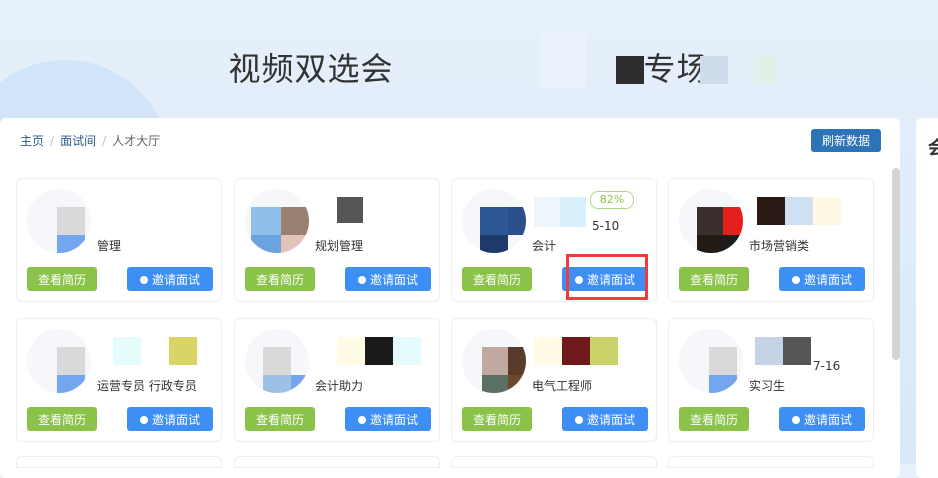 The height and width of the screenshot is (478, 938). I want to click on candidate-card: 7-16 实习生 查看简历 邀请面试, so click(771, 380).